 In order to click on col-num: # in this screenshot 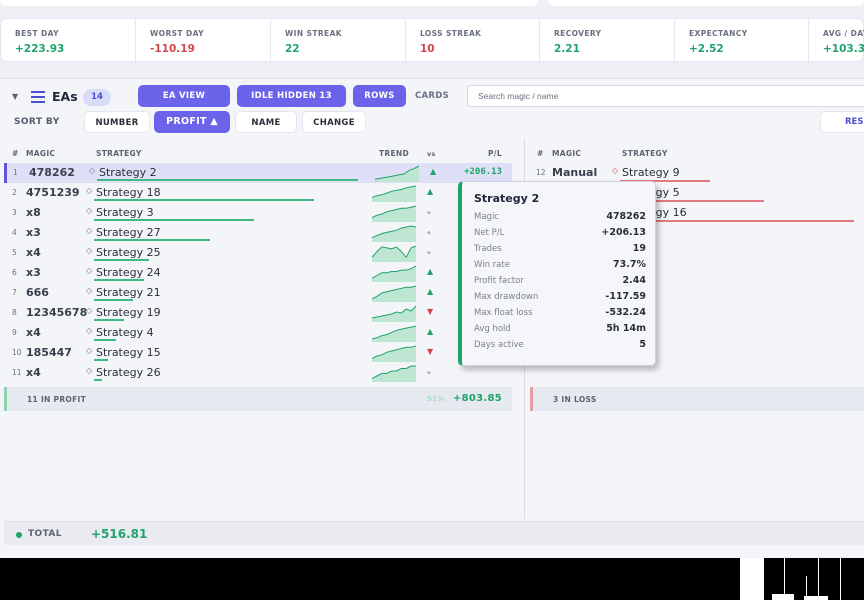, I will do `click(15, 153)`.